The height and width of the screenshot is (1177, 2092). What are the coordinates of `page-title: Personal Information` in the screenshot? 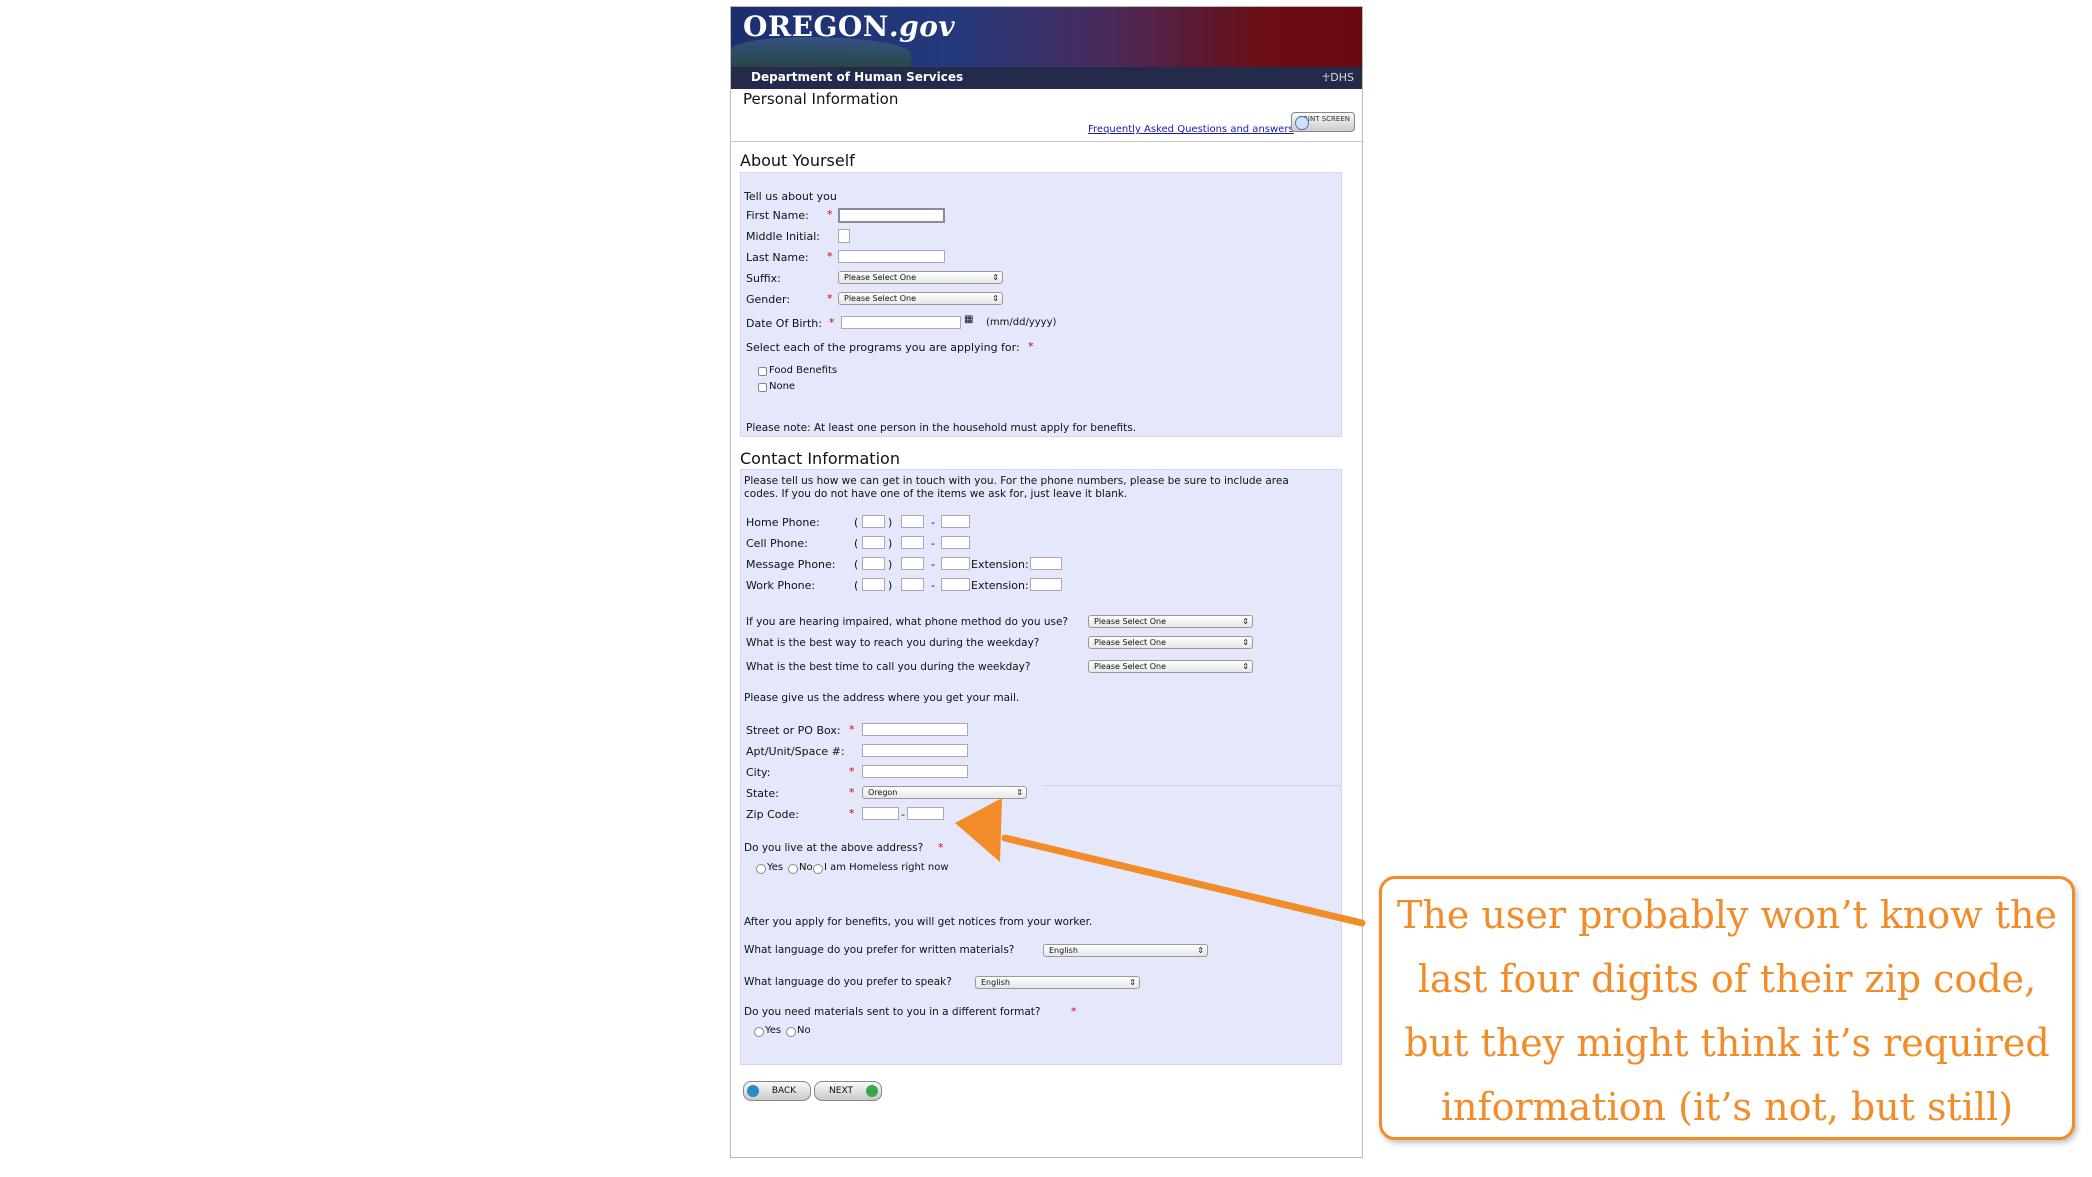 It's located at (821, 99).